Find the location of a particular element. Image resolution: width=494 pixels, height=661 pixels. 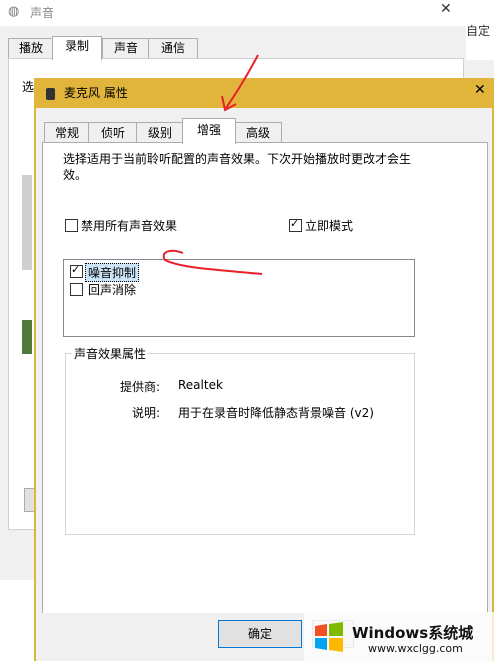

tab-communications: 通信 is located at coordinates (173, 48).